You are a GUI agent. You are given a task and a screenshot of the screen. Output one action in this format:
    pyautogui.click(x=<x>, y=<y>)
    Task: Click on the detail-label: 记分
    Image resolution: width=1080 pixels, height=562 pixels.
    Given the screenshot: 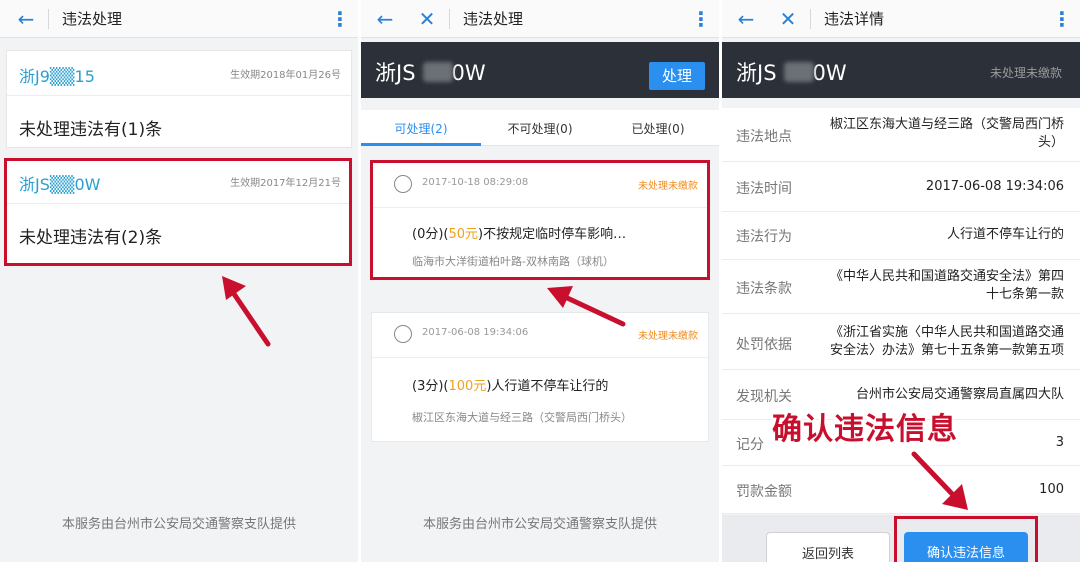 What is the action you would take?
    pyautogui.click(x=750, y=445)
    